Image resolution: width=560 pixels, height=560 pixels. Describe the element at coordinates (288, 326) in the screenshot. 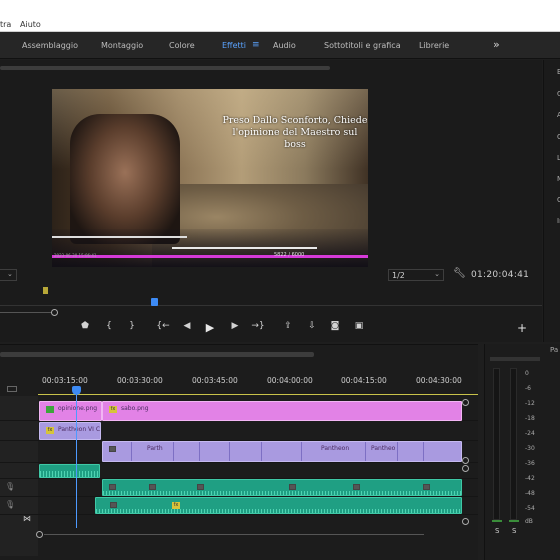

I see `lift-icon: ⇪` at that location.